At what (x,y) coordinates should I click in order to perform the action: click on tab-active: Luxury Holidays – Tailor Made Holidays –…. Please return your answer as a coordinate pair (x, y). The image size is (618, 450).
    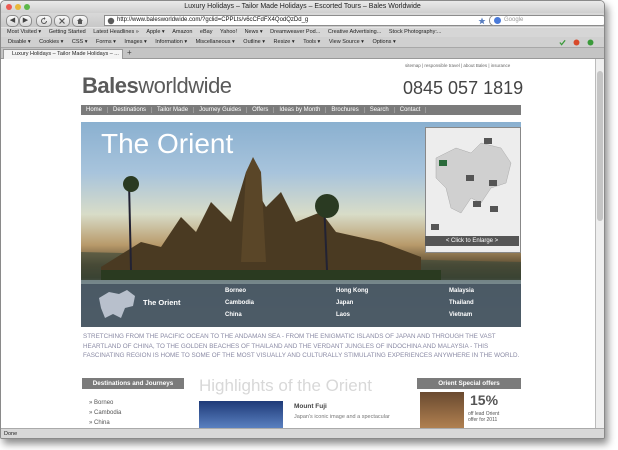
    Looking at the image, I should click on (63, 54).